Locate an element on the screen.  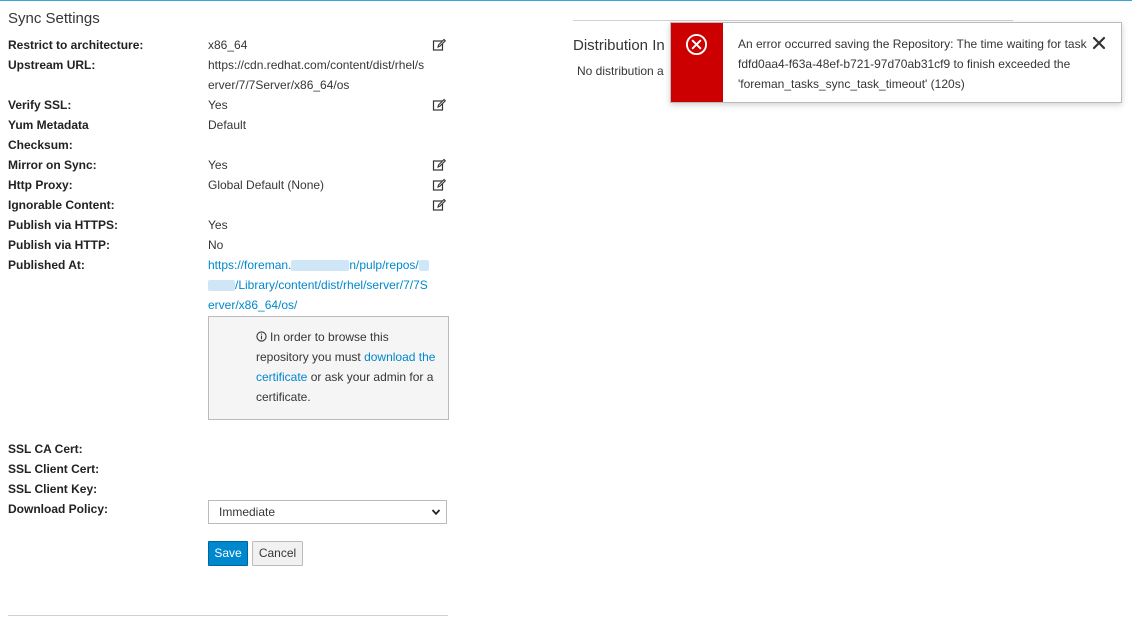
upstream-url-line2: erver/7/7Server/x86_64/os is located at coordinates (279, 85).